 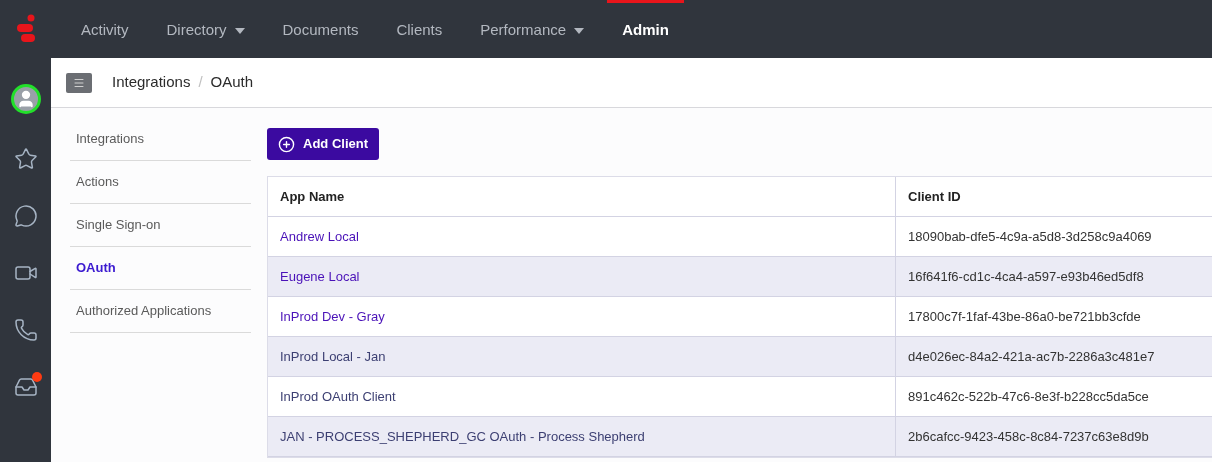 I want to click on table-cell-text: d4e026ec-84a2-421a-ac7b-2286a3c481e7, so click(x=1031, y=356).